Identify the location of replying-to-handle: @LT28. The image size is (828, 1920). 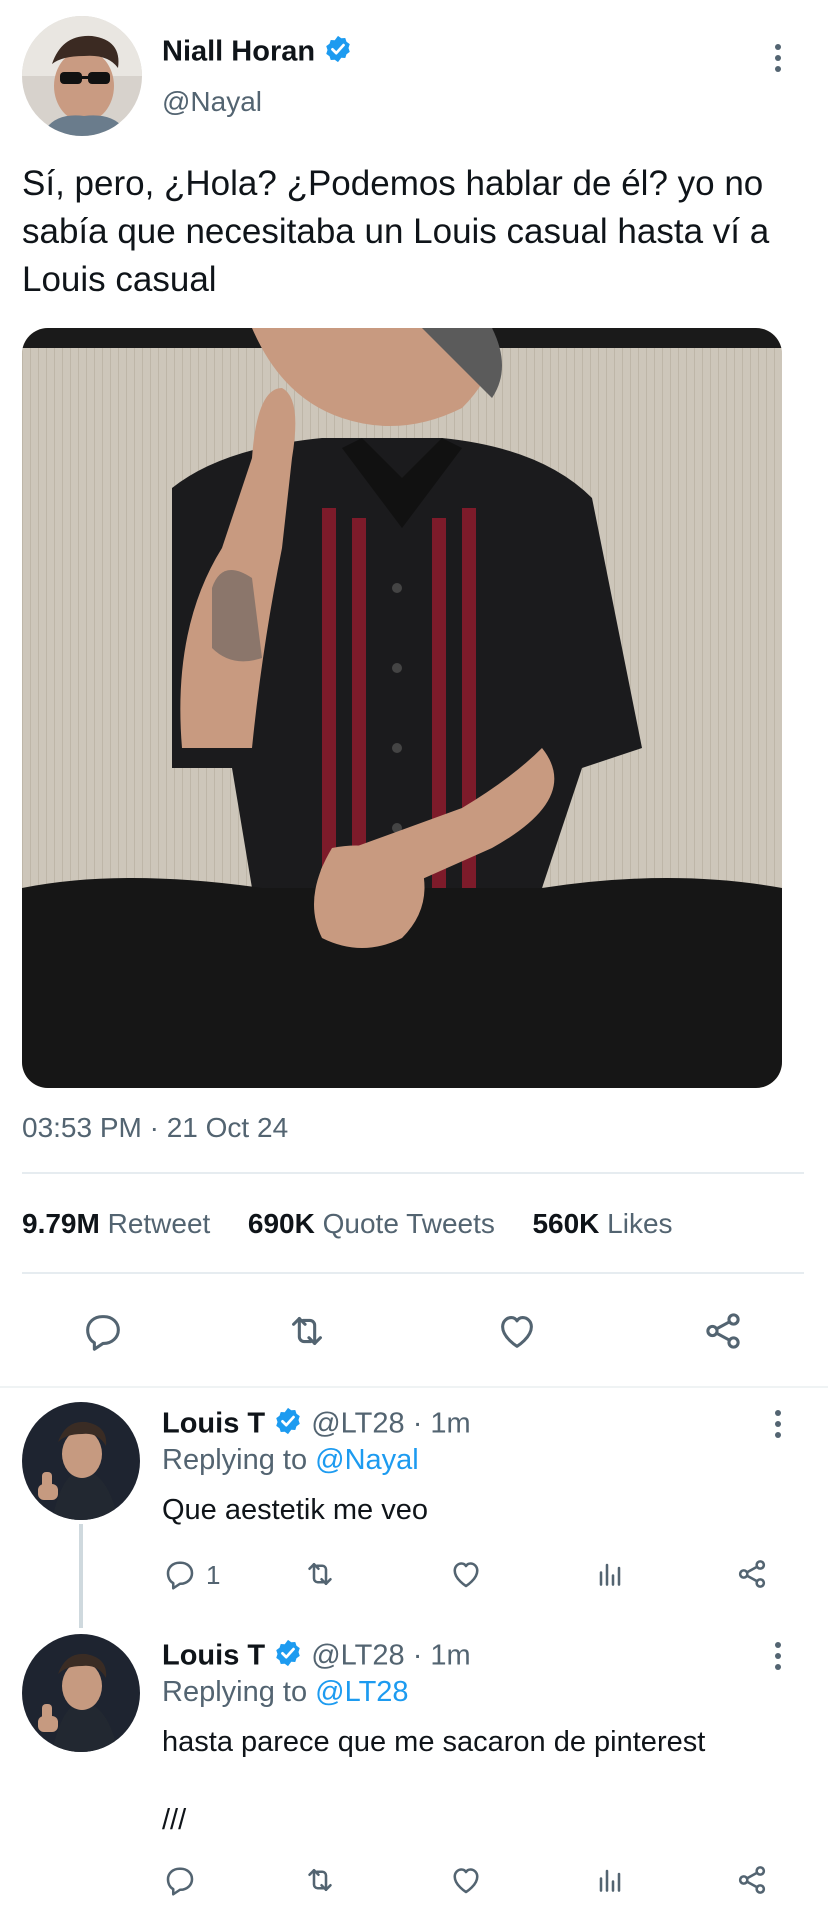
(361, 1692).